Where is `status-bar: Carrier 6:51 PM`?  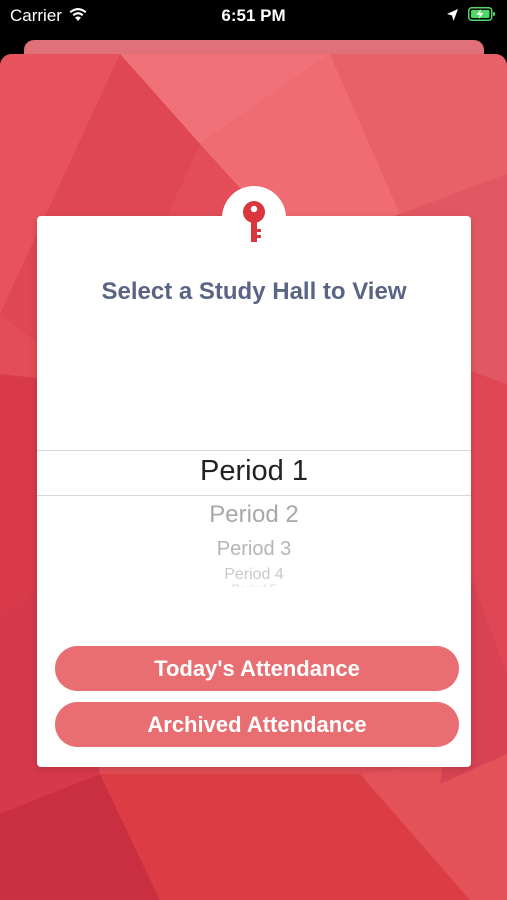 status-bar: Carrier 6:51 PM is located at coordinates (253, 17).